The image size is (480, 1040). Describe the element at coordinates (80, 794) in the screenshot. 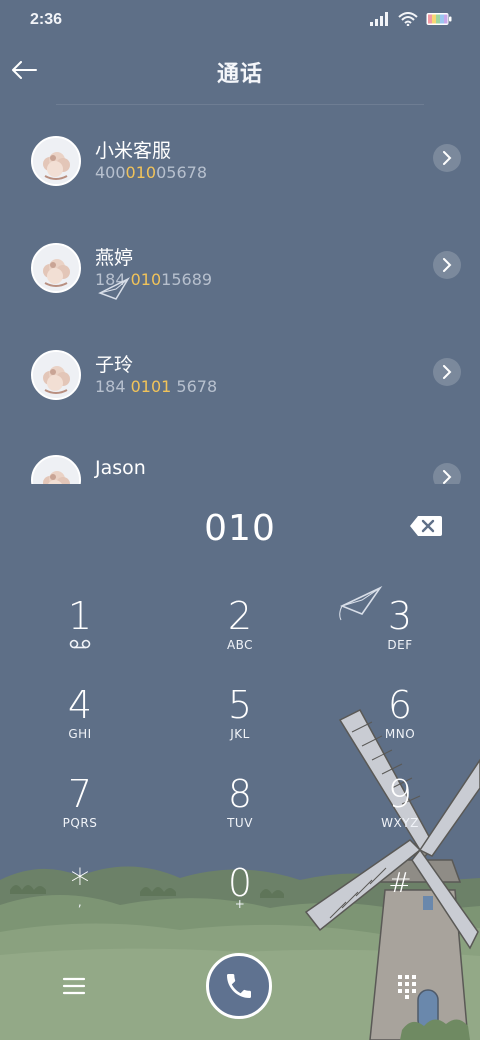

I see `key-digit: 7` at that location.